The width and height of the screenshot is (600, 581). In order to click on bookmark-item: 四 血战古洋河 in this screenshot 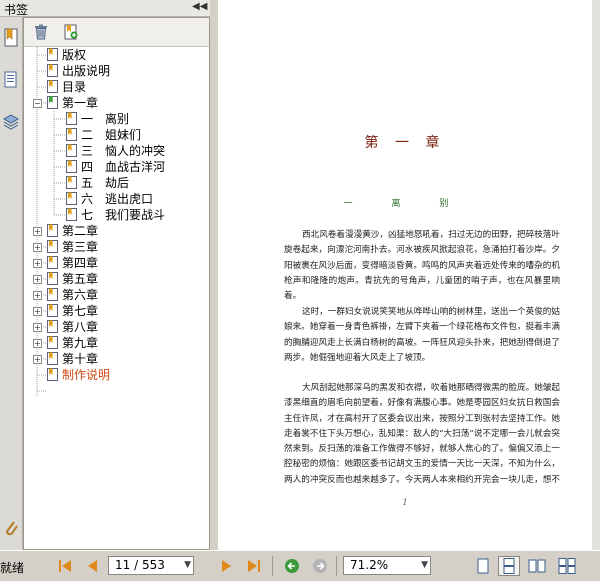, I will do `click(115, 167)`.